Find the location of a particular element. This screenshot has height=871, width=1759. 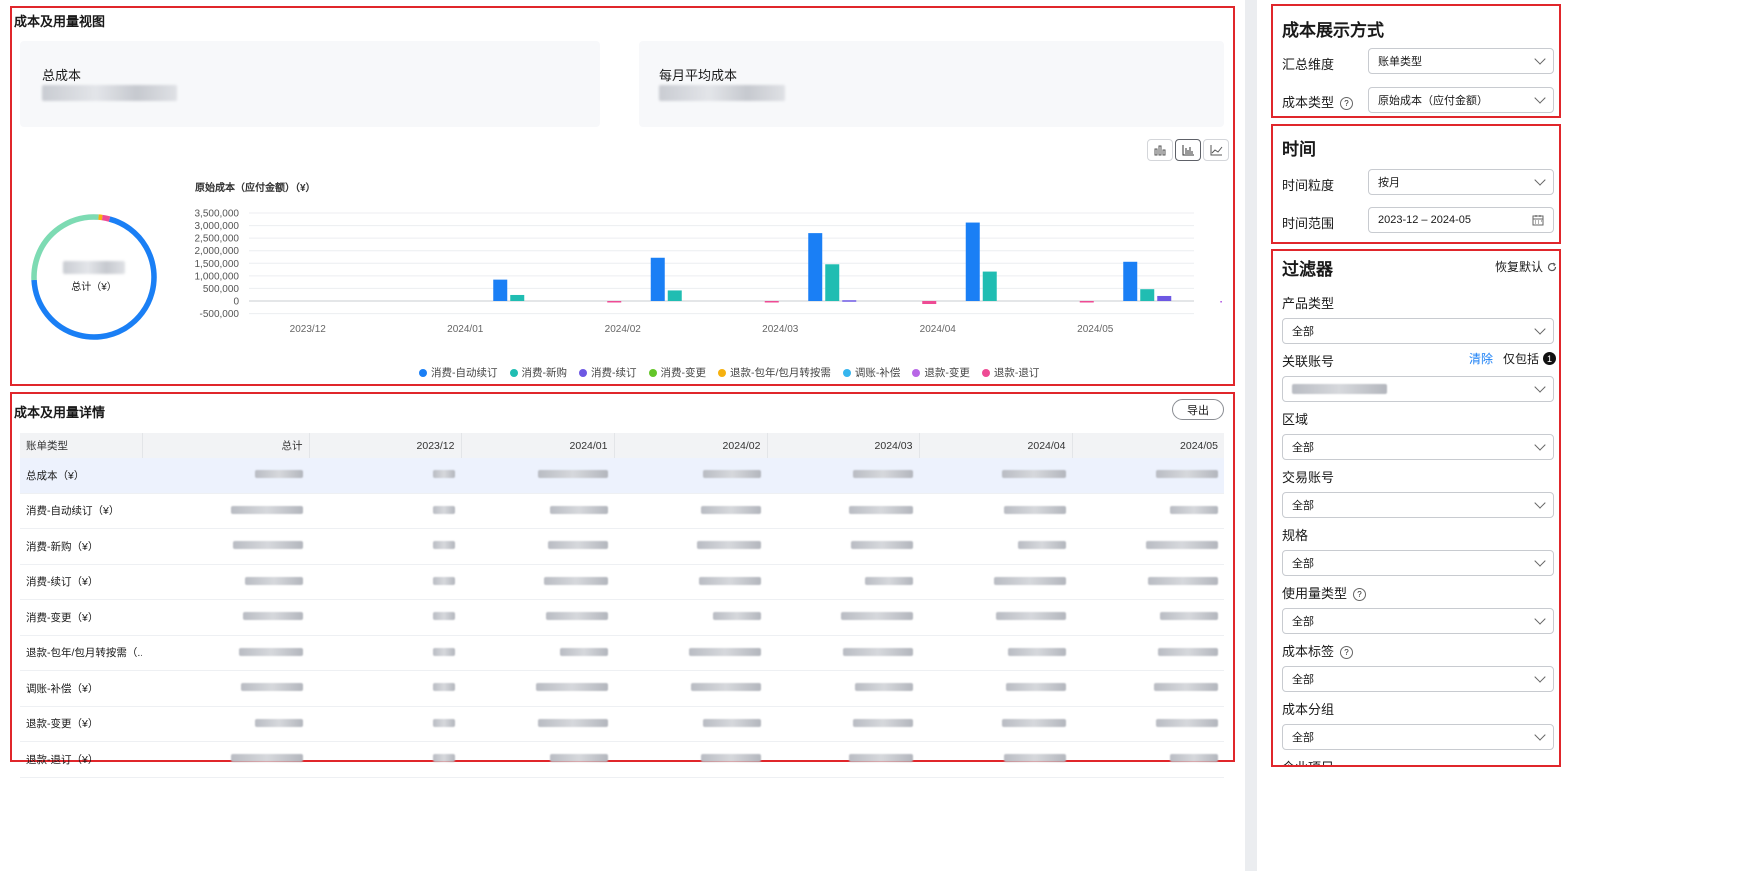

time-granularity-select: 按月 is located at coordinates (1461, 182).